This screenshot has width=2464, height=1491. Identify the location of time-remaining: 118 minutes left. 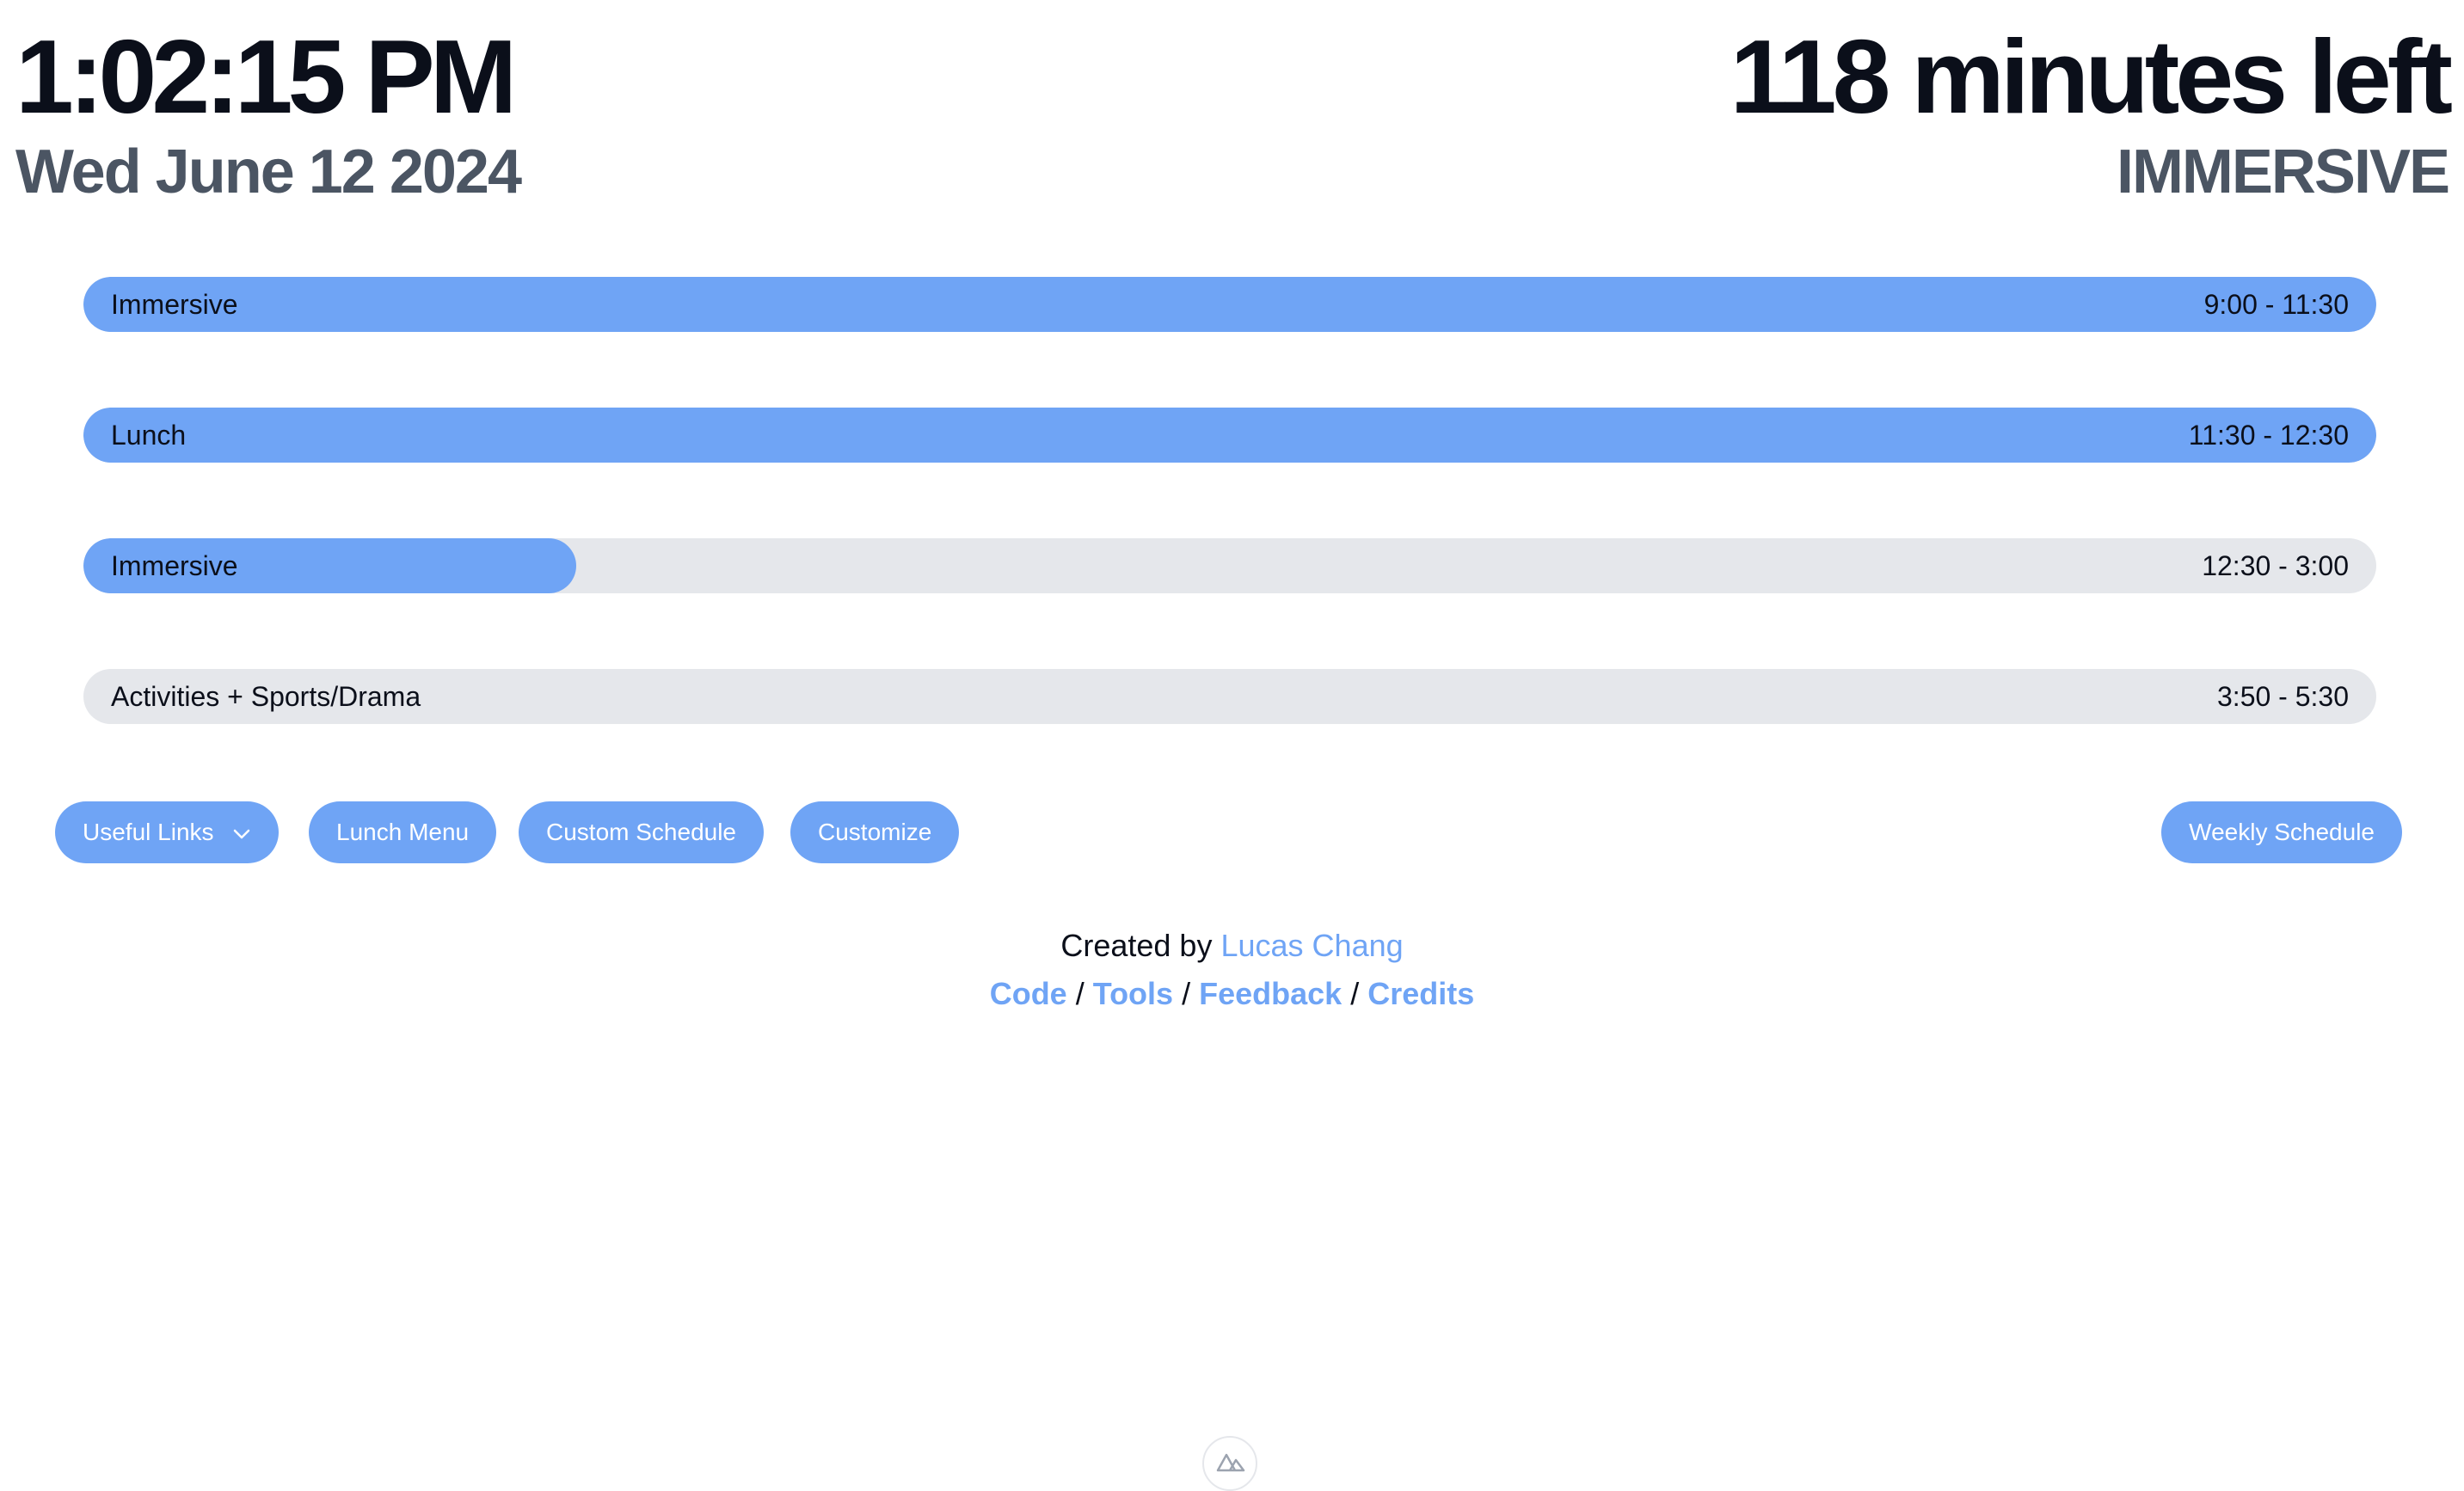
(2091, 76).